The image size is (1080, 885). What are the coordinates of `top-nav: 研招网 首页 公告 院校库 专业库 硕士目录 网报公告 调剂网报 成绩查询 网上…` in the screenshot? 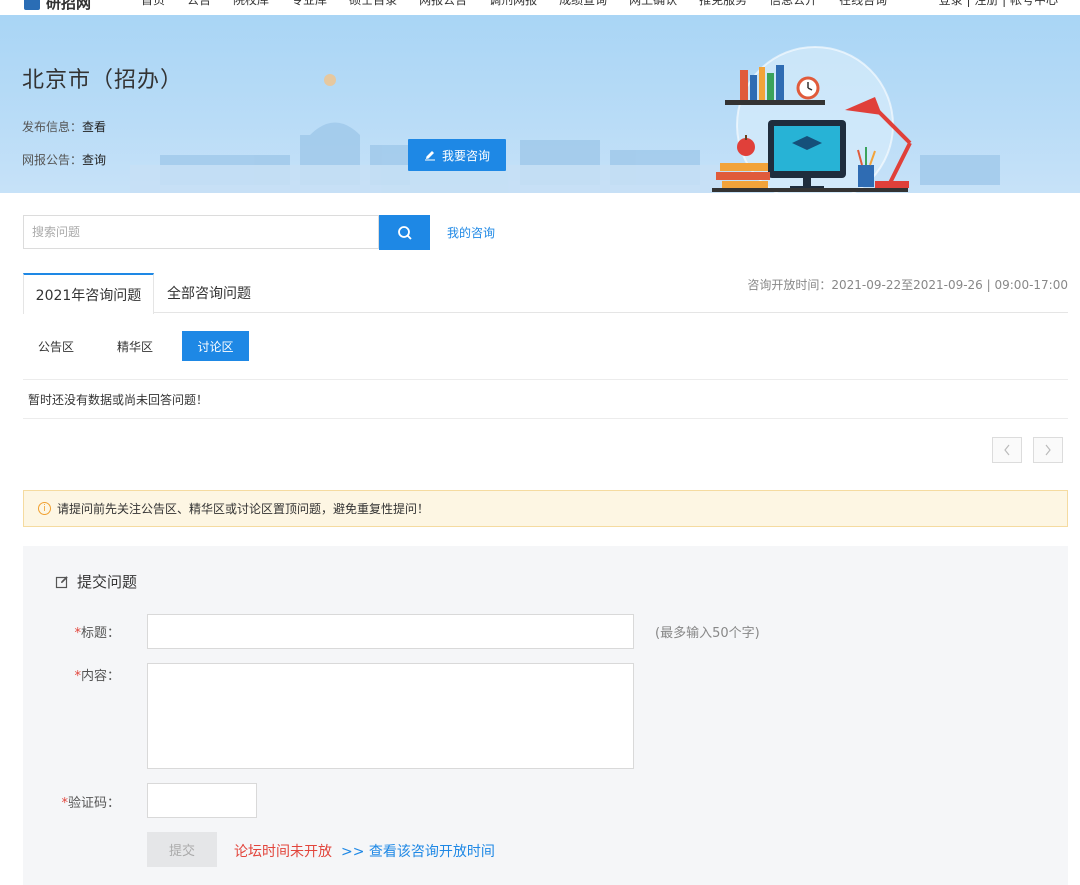 It's located at (540, 7).